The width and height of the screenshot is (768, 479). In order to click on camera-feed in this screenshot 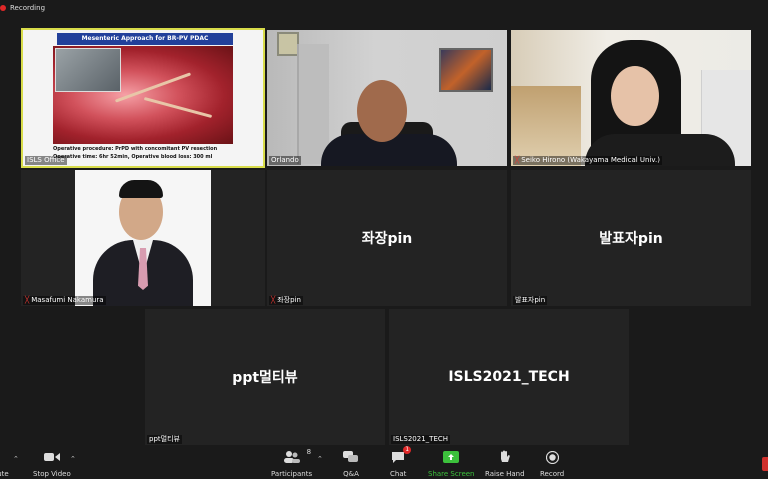, I will do `click(143, 238)`.